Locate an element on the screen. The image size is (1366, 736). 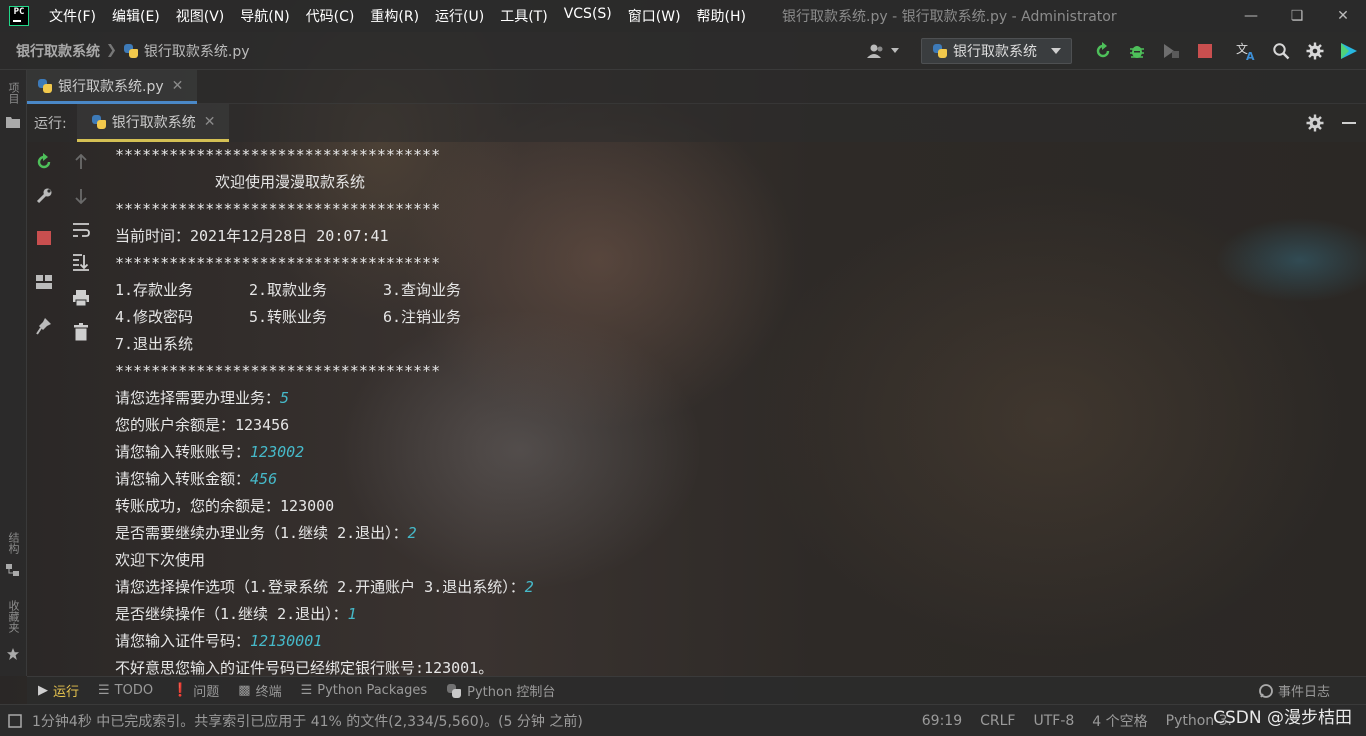
console-menu-item: 1.存款业务 is located at coordinates (154, 290).